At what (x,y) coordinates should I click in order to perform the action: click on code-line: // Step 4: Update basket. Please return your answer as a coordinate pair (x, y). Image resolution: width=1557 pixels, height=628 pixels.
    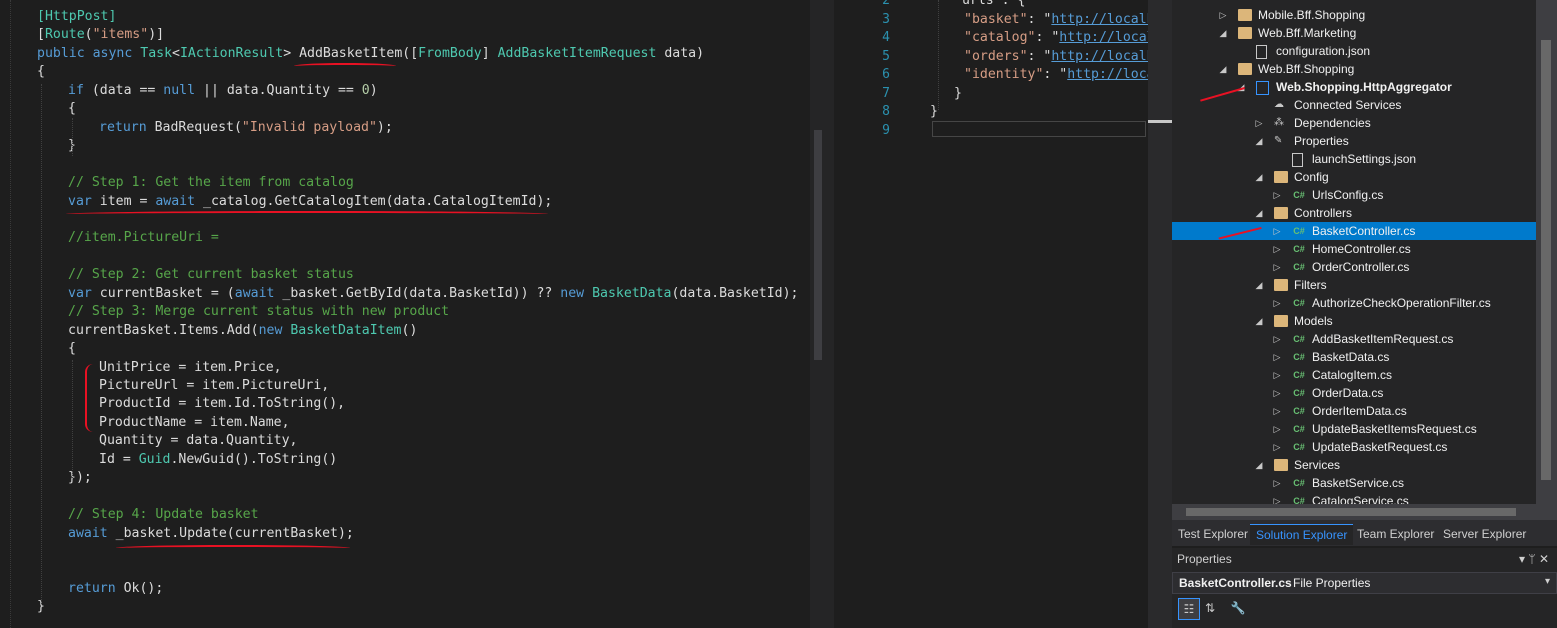
    Looking at the image, I should click on (163, 515).